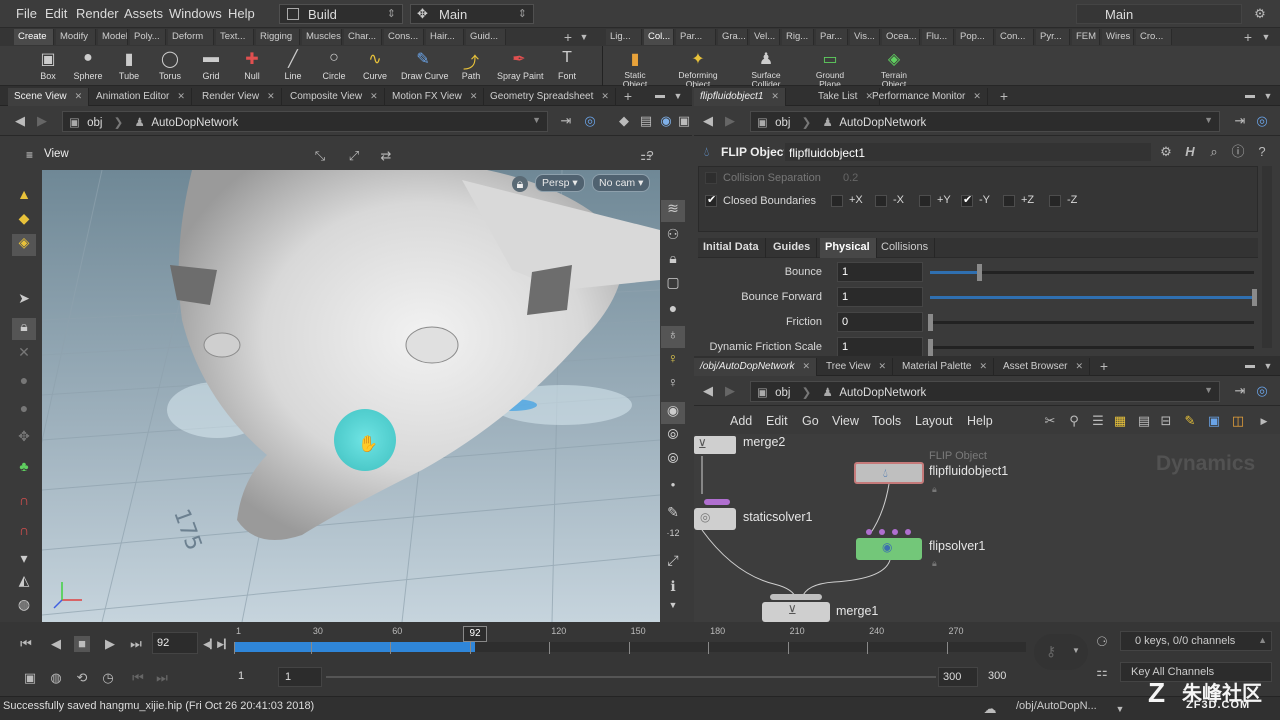 The width and height of the screenshot is (1280, 720). What do you see at coordinates (24, 383) in the screenshot?
I see `rotate-tool-icon: ●` at bounding box center [24, 383].